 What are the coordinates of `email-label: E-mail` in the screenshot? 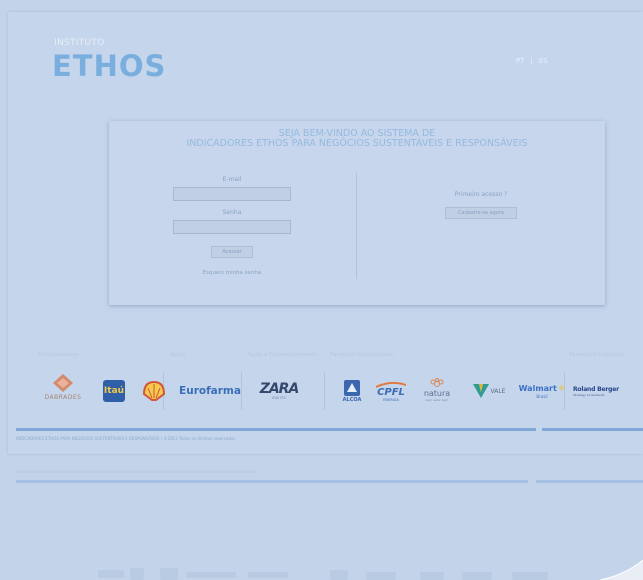 It's located at (232, 179).